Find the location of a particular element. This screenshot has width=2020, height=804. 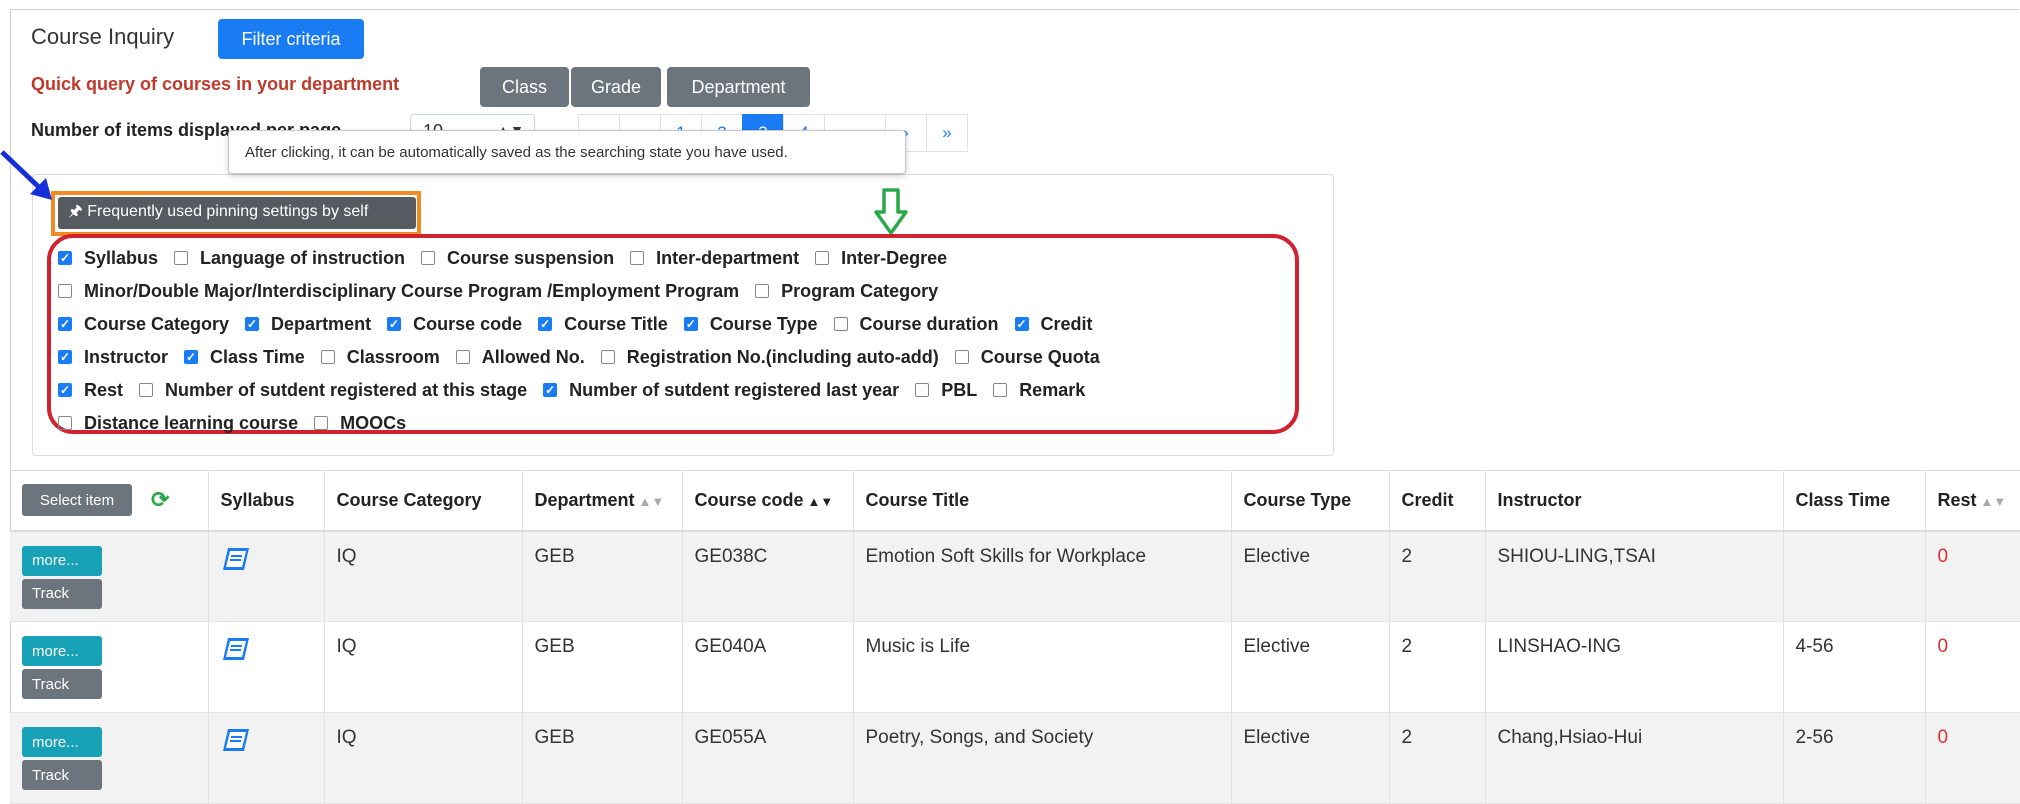

column-option: Course duration is located at coordinates (916, 324).